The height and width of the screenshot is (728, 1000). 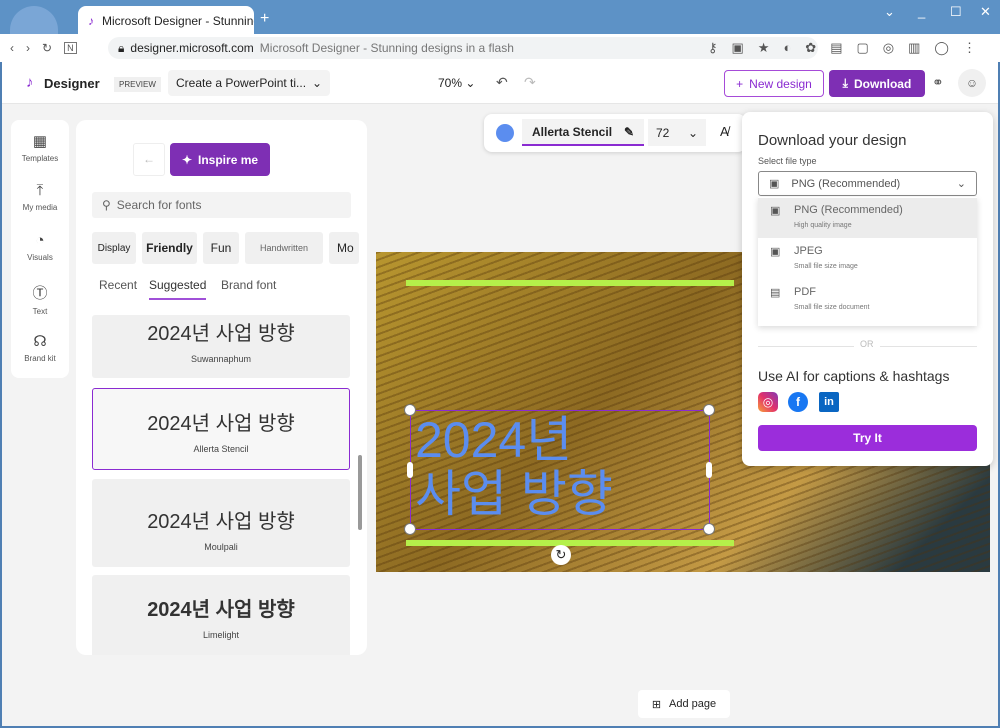 What do you see at coordinates (450, 83) in the screenshot?
I see `zoom-value: 70%` at bounding box center [450, 83].